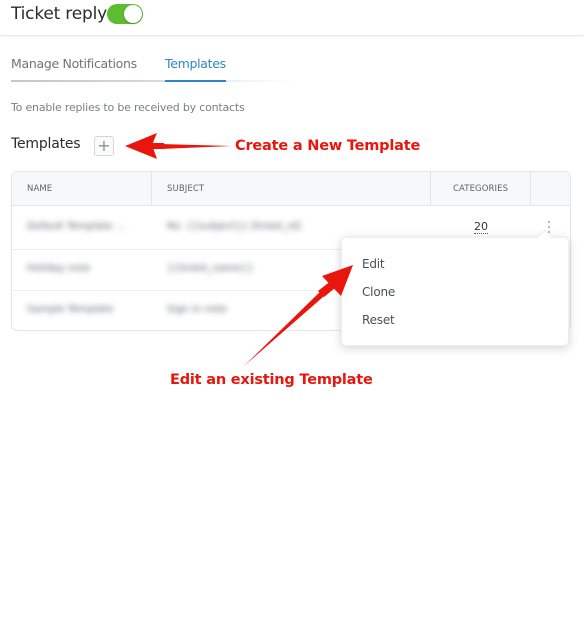 This screenshot has width=584, height=629. What do you see at coordinates (70, 309) in the screenshot?
I see `cell-name: Sample Template` at bounding box center [70, 309].